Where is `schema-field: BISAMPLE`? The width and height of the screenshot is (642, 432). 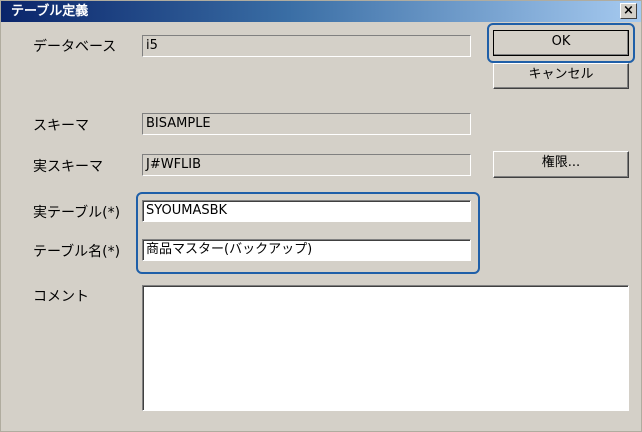 schema-field: BISAMPLE is located at coordinates (306, 124).